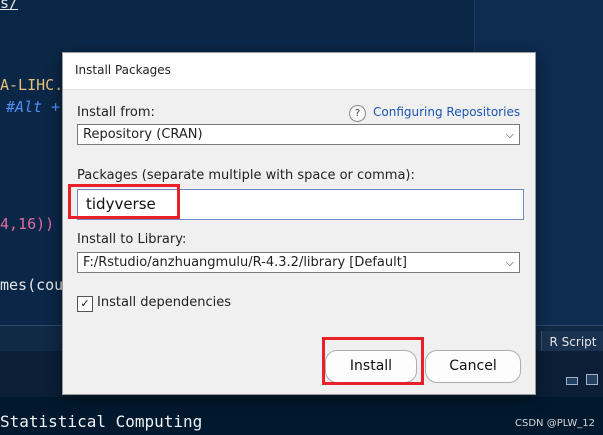 This screenshot has height=435, width=603. I want to click on dialog-title-bar: Install Packages, so click(299, 71).